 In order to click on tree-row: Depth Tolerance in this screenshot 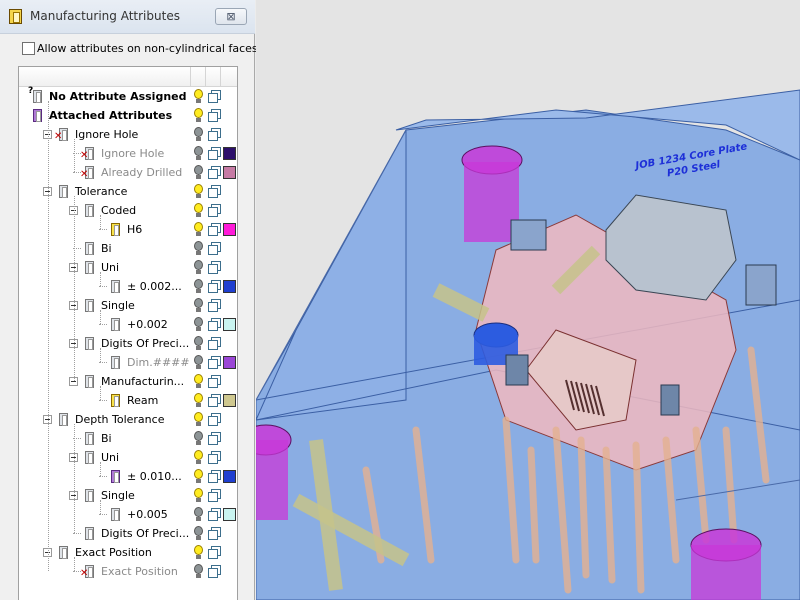, I will do `click(128, 419)`.